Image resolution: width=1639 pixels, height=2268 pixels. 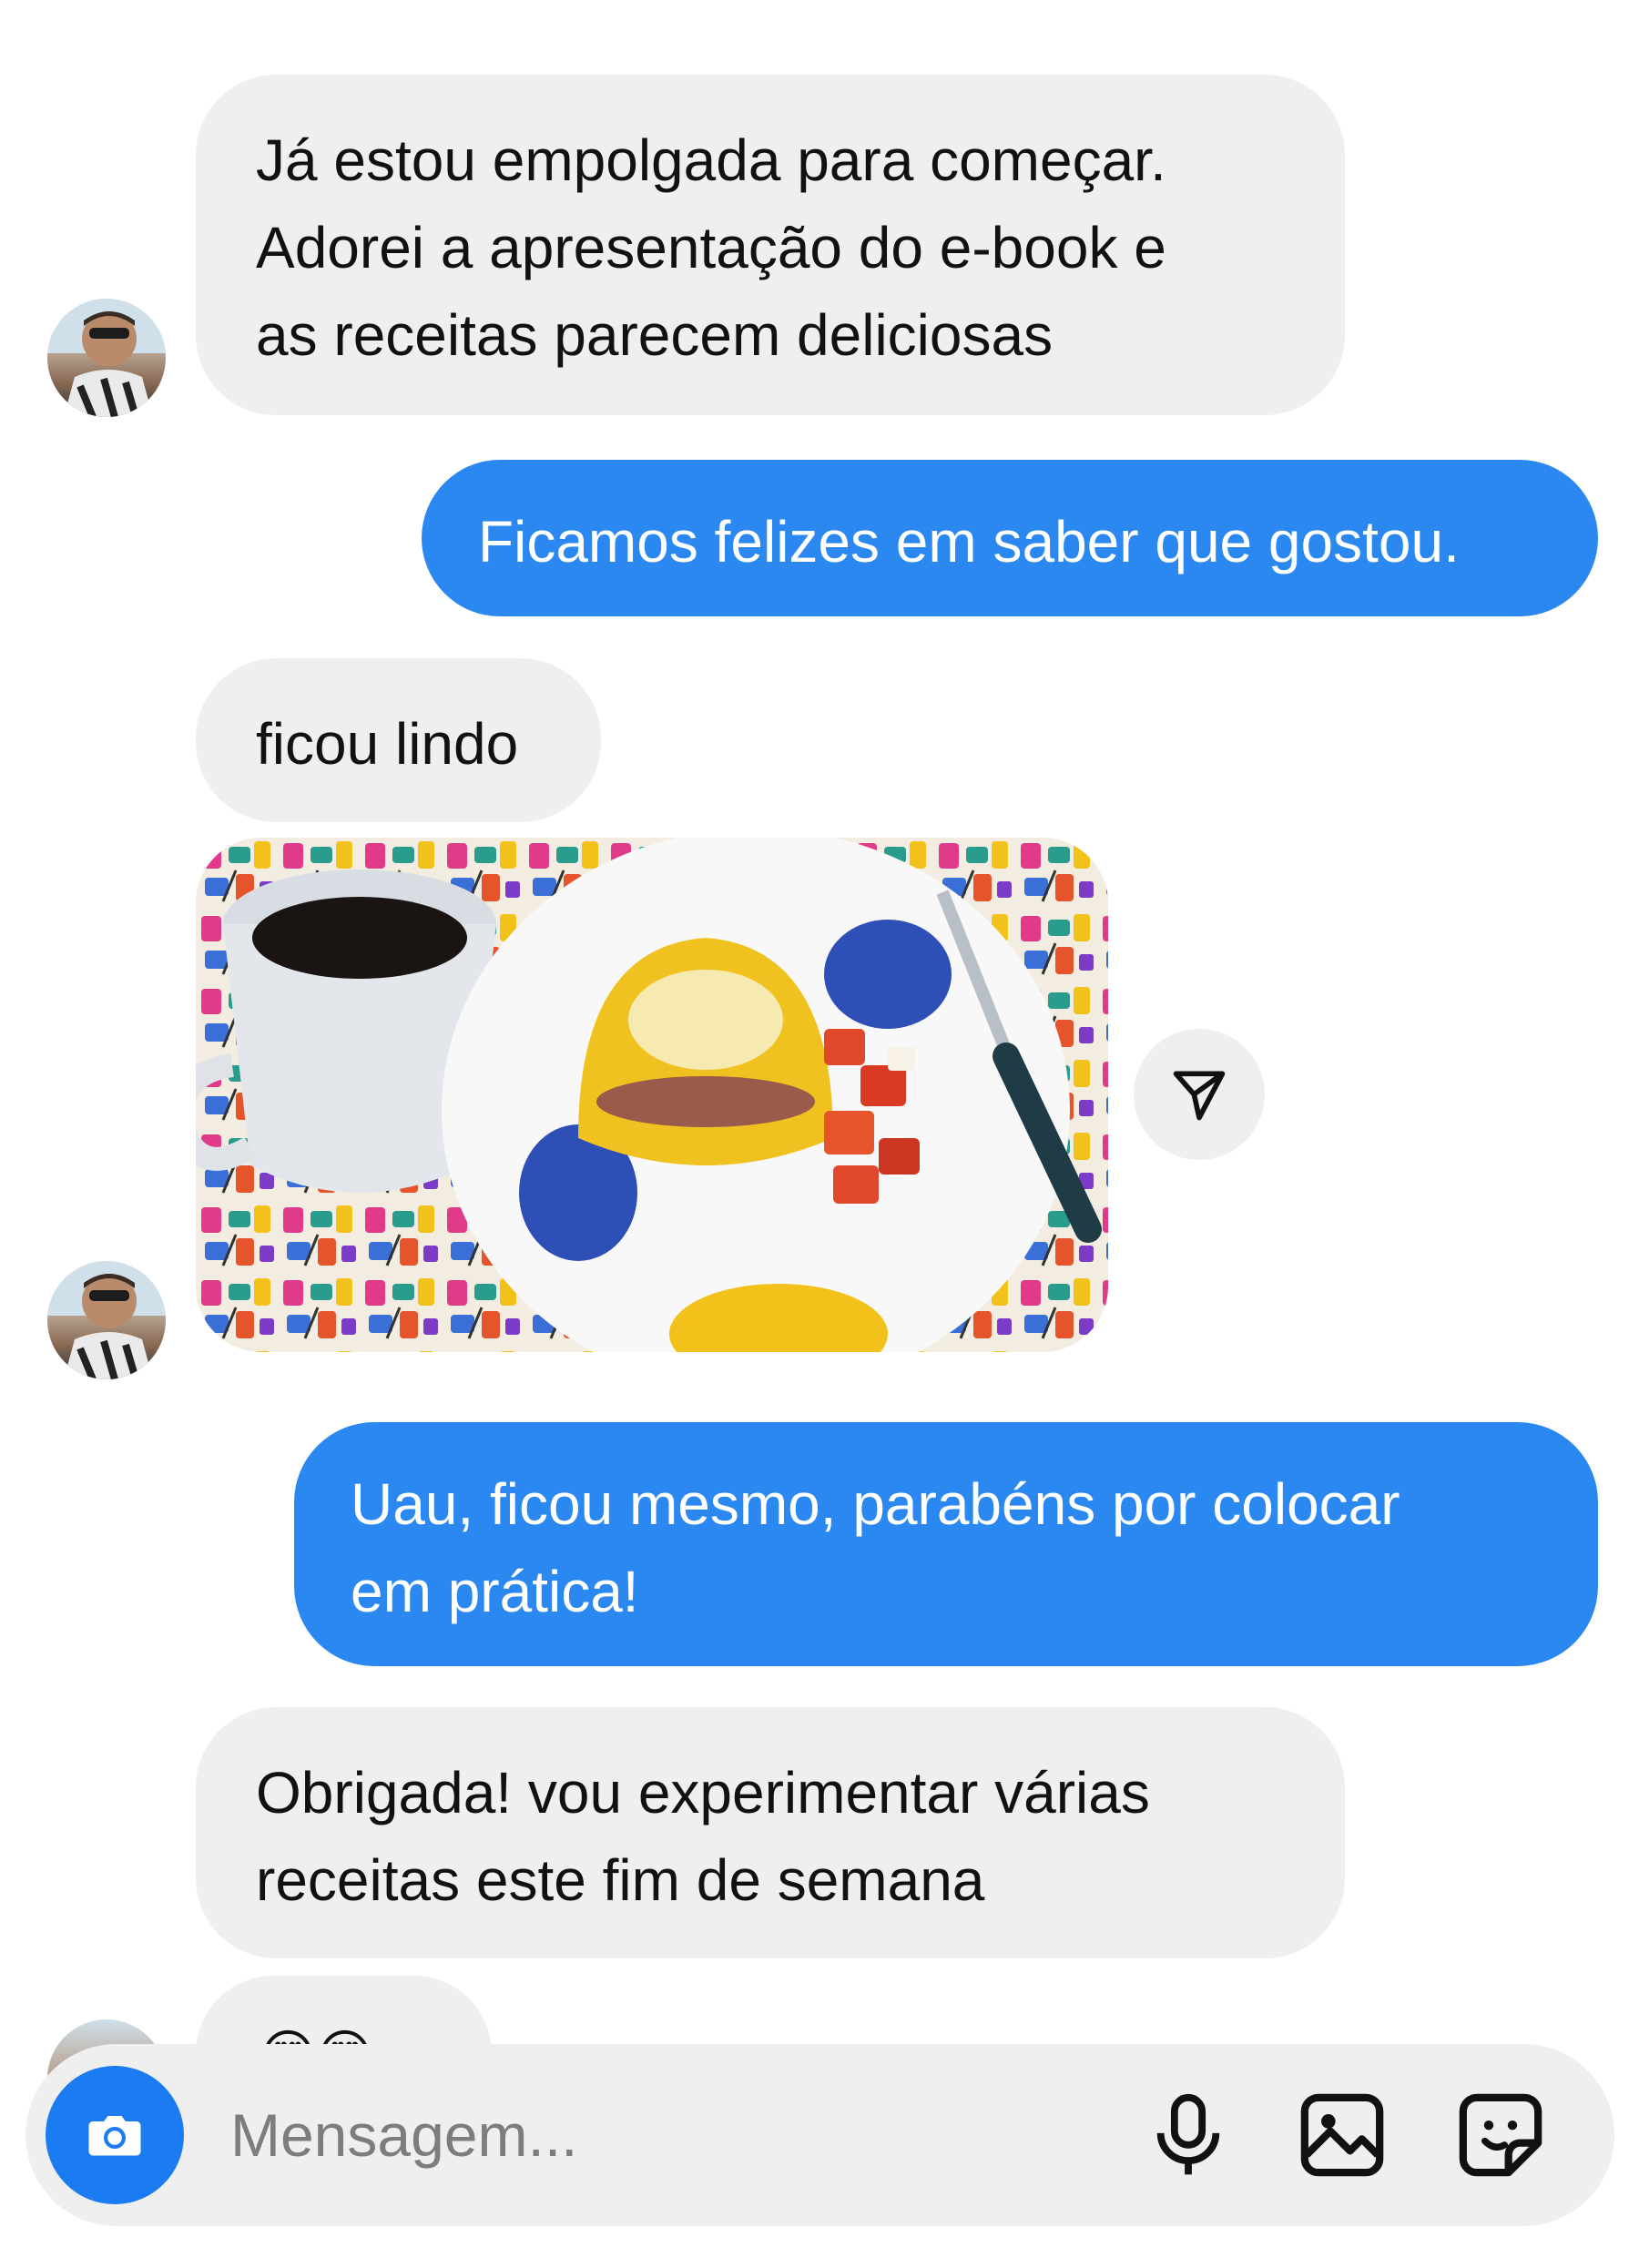 I want to click on sticker-button, so click(x=1500, y=2135).